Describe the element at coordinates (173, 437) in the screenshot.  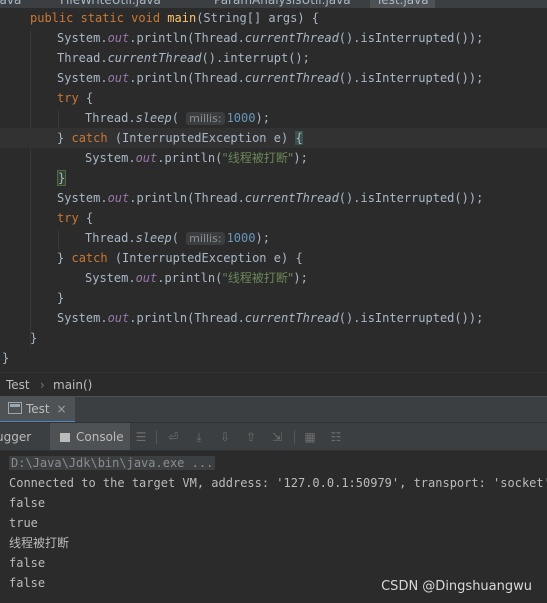
I see `show-execution-point-icon: ⏎` at that location.